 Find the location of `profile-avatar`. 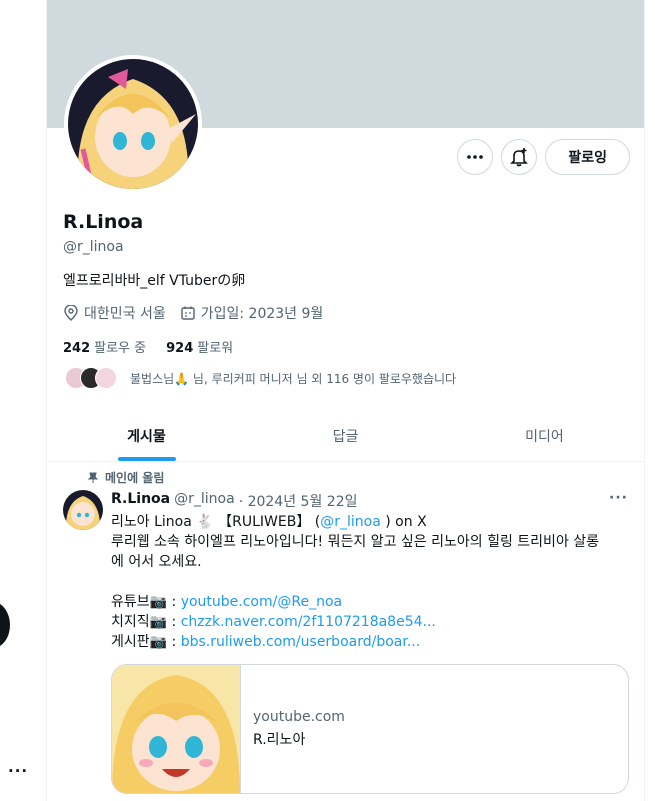

profile-avatar is located at coordinates (133, 124).